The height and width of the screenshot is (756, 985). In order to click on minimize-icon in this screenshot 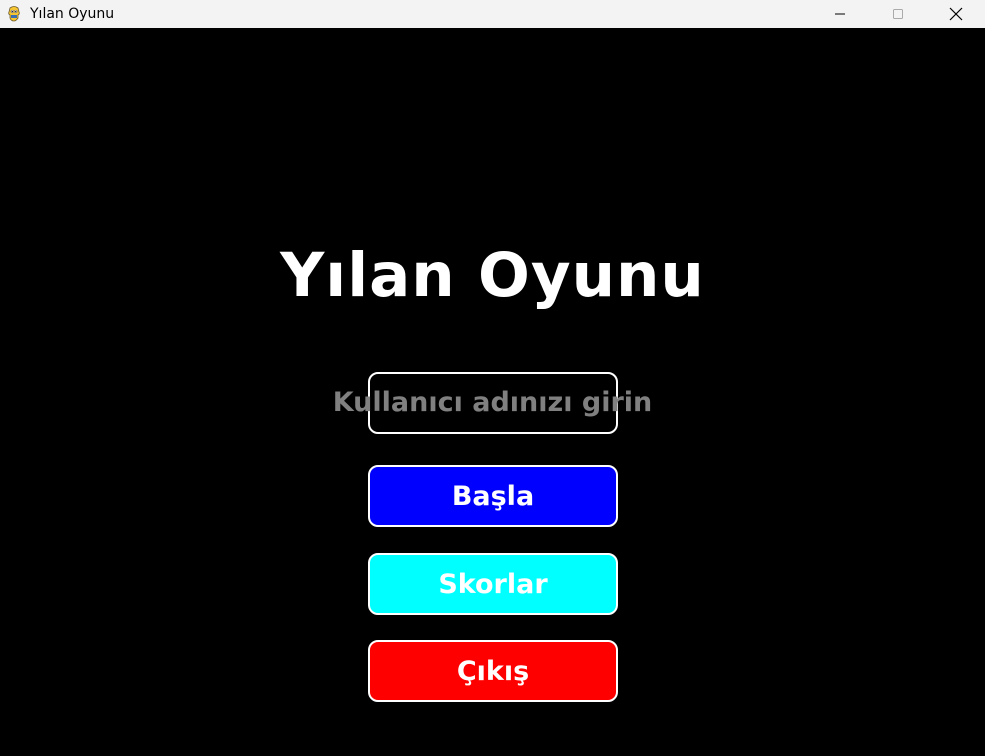, I will do `click(840, 14)`.